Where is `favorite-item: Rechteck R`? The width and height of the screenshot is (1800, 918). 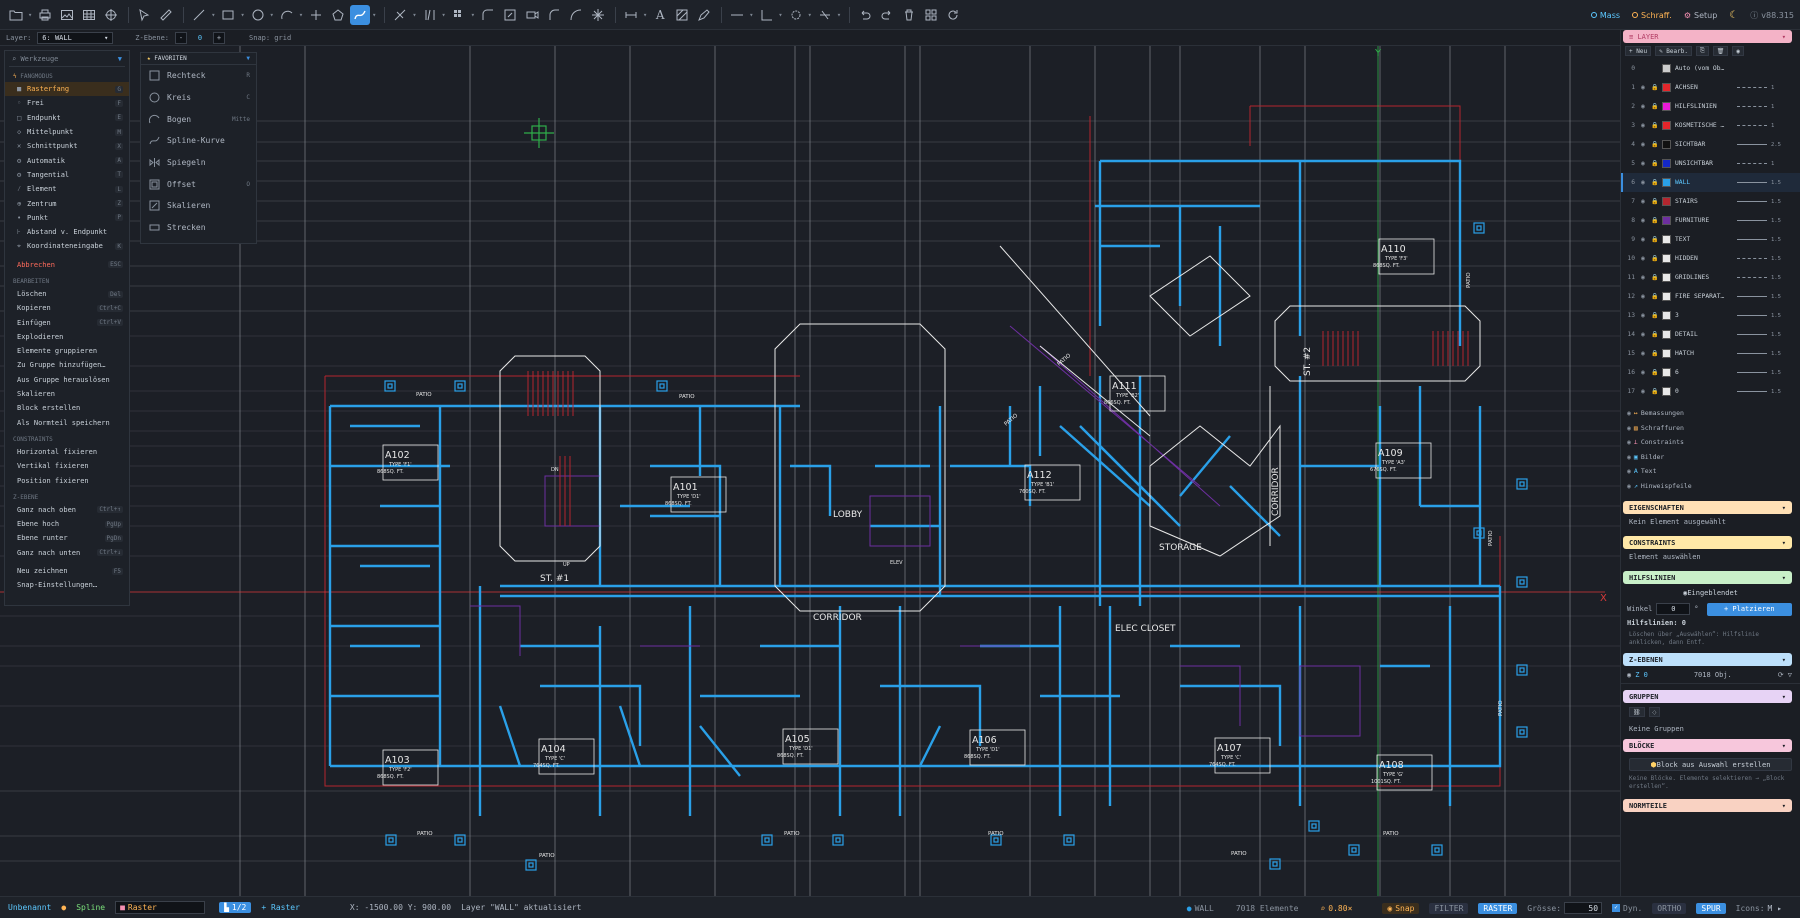
favorite-item: Rechteck R is located at coordinates (198, 76).